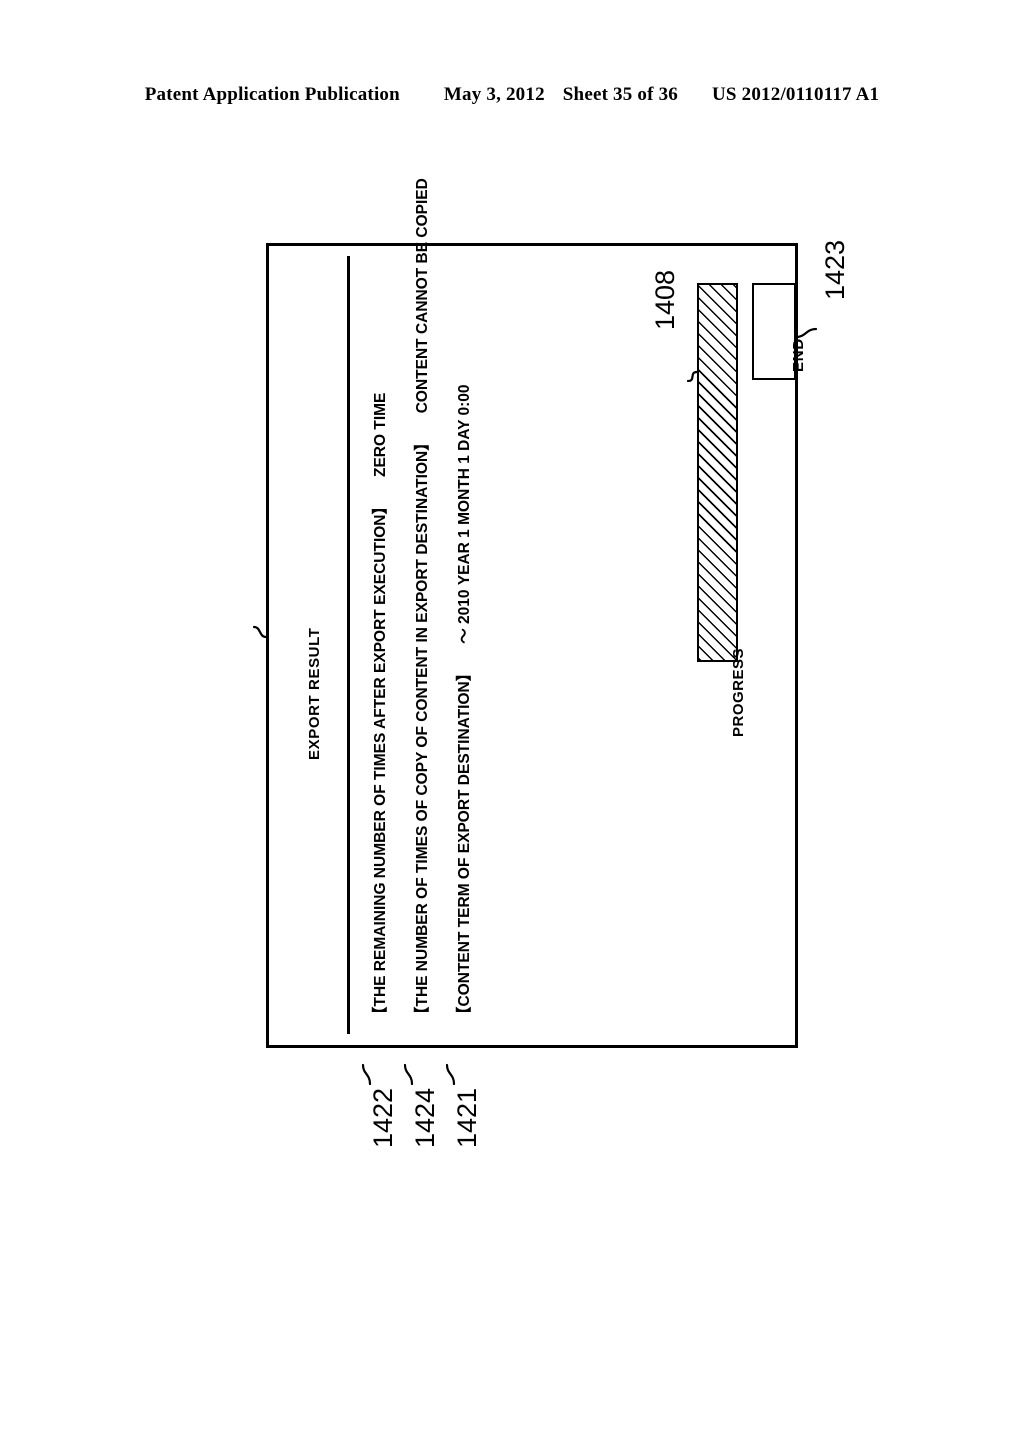  I want to click on title-separator, so click(348, 645).